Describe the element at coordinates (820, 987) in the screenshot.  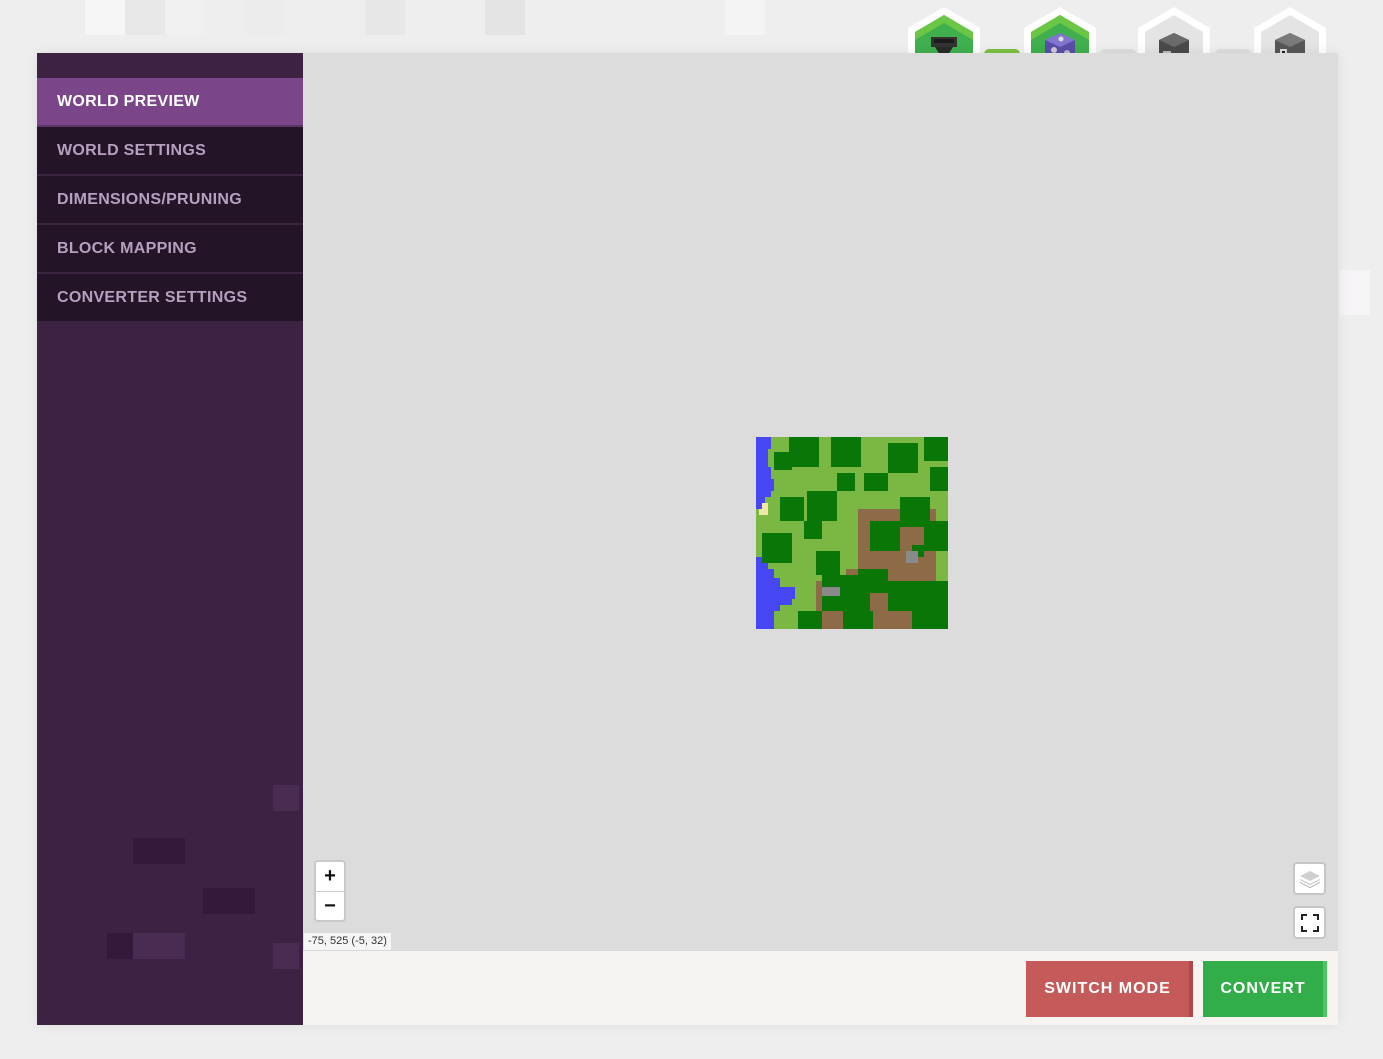
I see `action-bar: SWITCH MODE CONVERT` at that location.